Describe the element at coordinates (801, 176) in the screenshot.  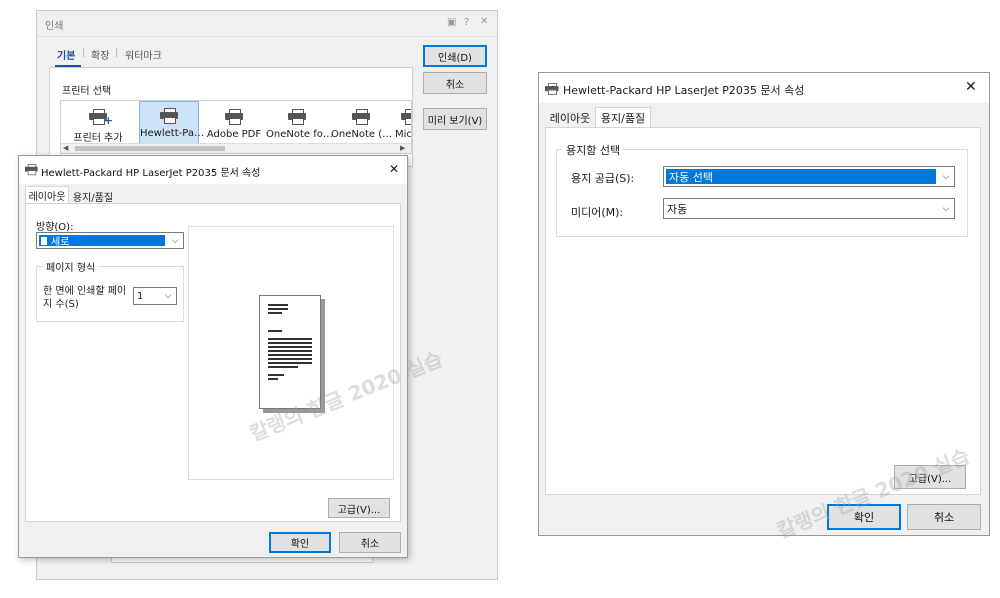
I see `paper-source-value: 자동 선택` at that location.